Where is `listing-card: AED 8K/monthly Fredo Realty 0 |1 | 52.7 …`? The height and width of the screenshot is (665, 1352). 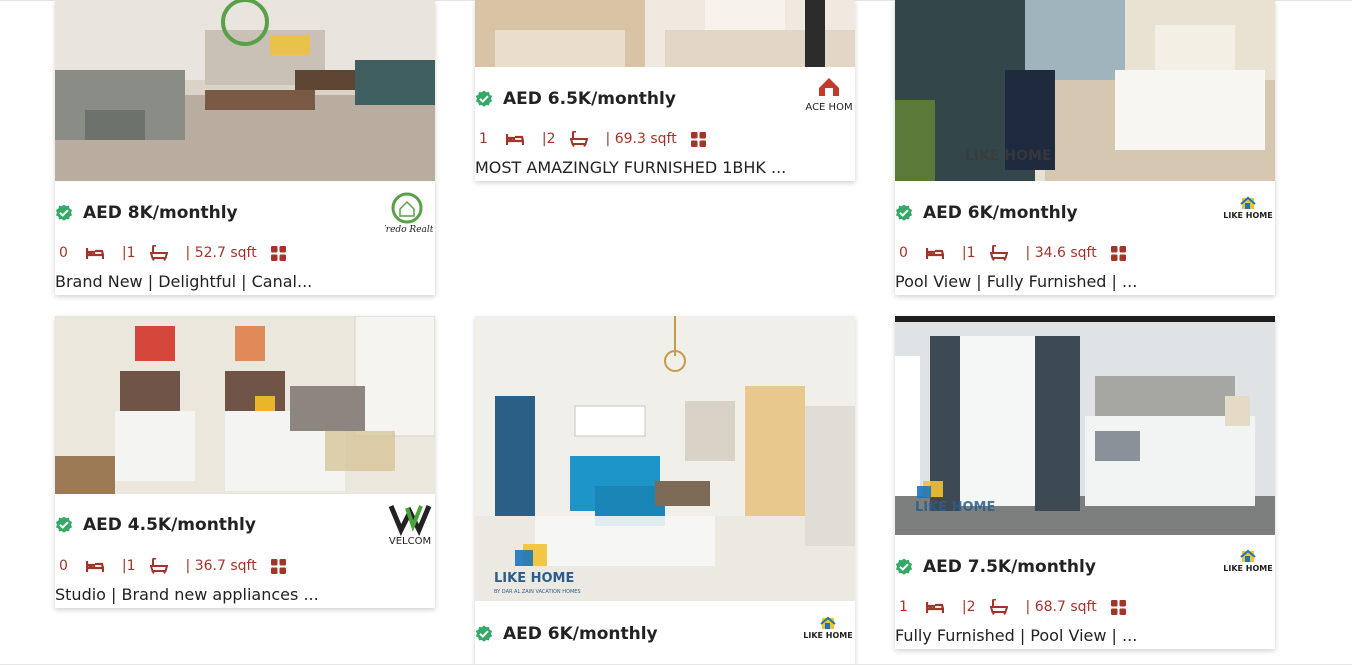
listing-card: AED 8K/monthly Fredo Realty 0 |1 | 52.7 … is located at coordinates (247, 147).